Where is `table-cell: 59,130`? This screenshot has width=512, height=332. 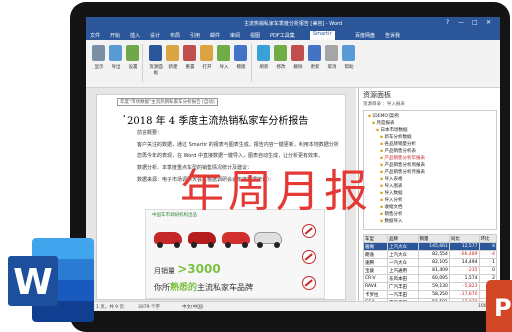 table-cell: 59,130 is located at coordinates (433, 286).